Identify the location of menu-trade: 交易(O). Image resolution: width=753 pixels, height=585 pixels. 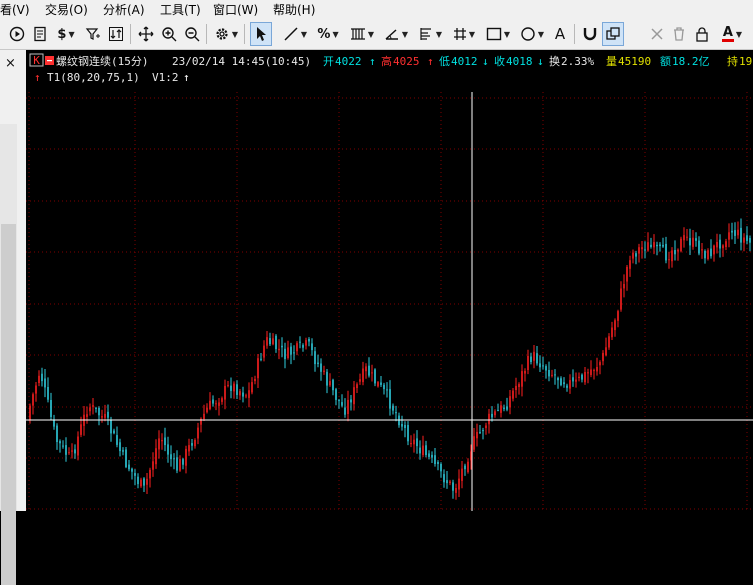
(66, 9).